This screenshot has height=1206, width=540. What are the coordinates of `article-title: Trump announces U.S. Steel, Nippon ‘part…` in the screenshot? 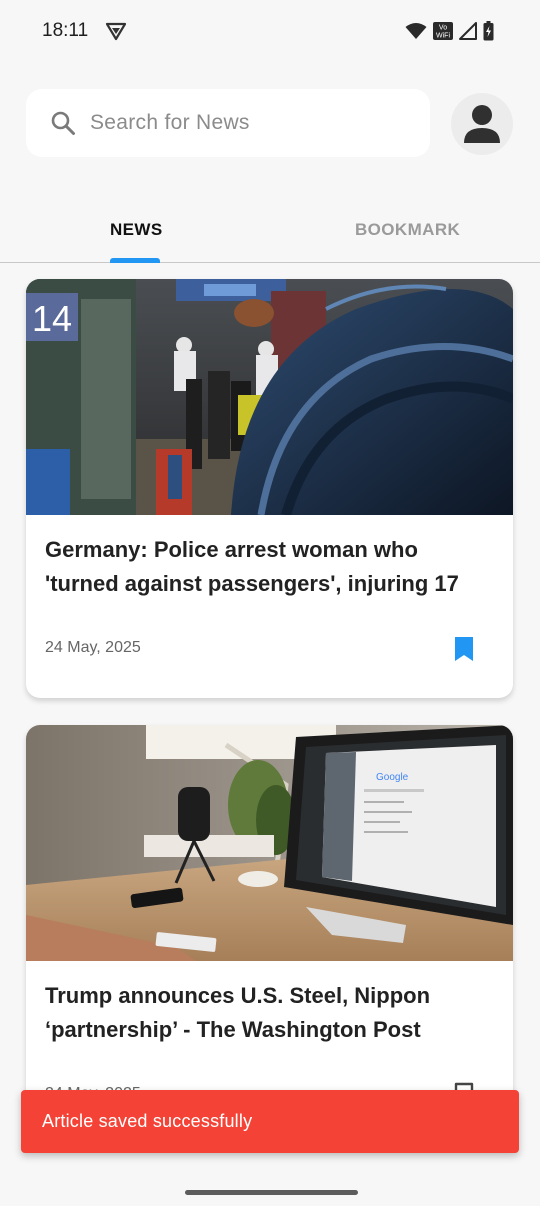 It's located at (270, 1013).